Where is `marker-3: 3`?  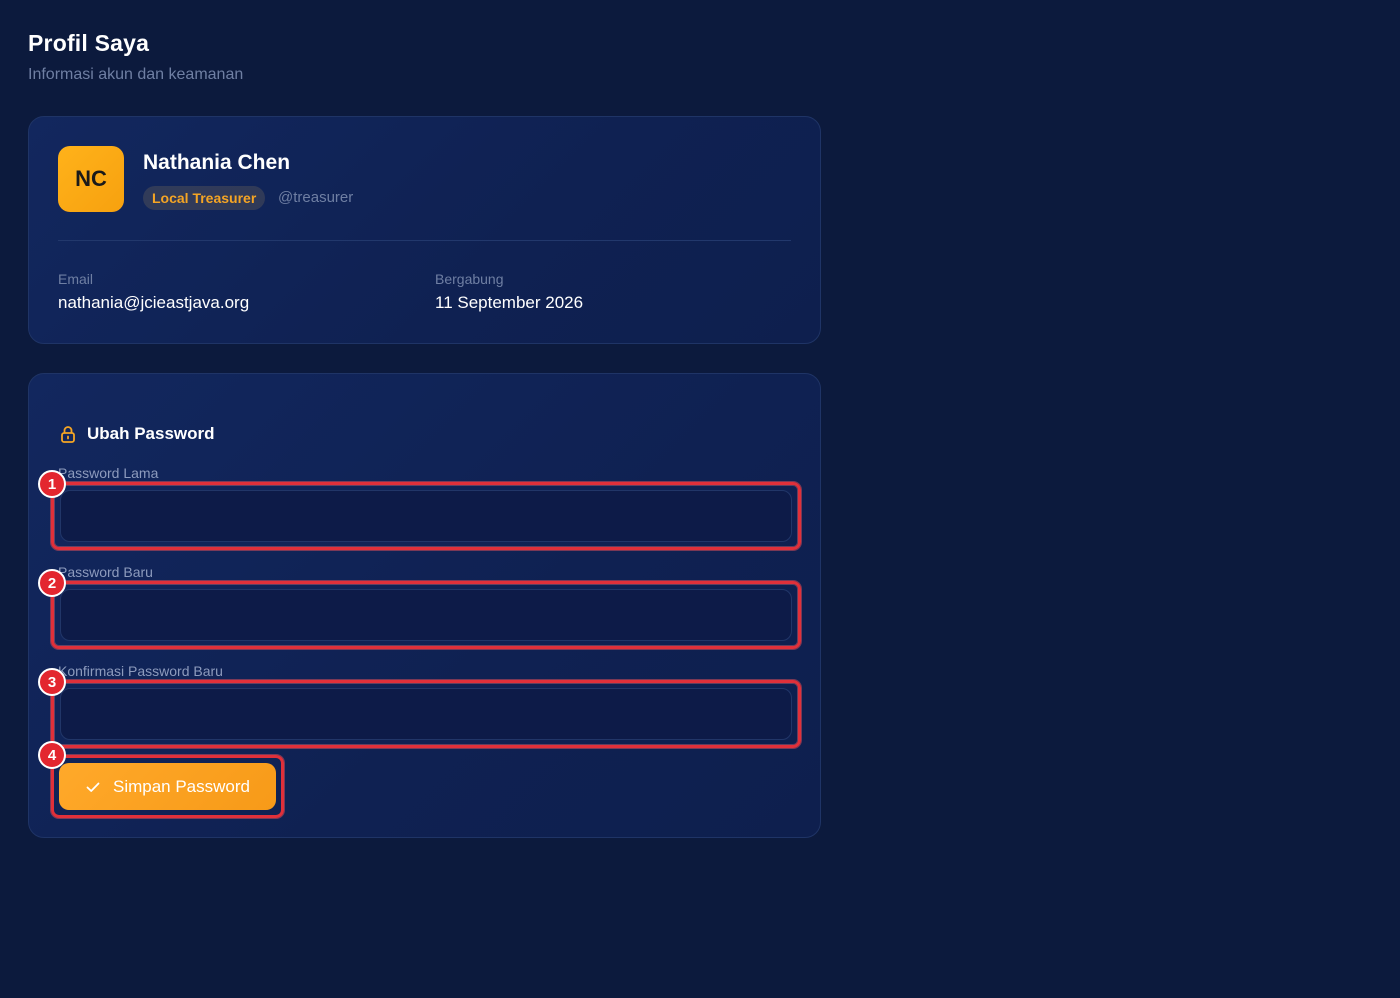
marker-3: 3 is located at coordinates (52, 682).